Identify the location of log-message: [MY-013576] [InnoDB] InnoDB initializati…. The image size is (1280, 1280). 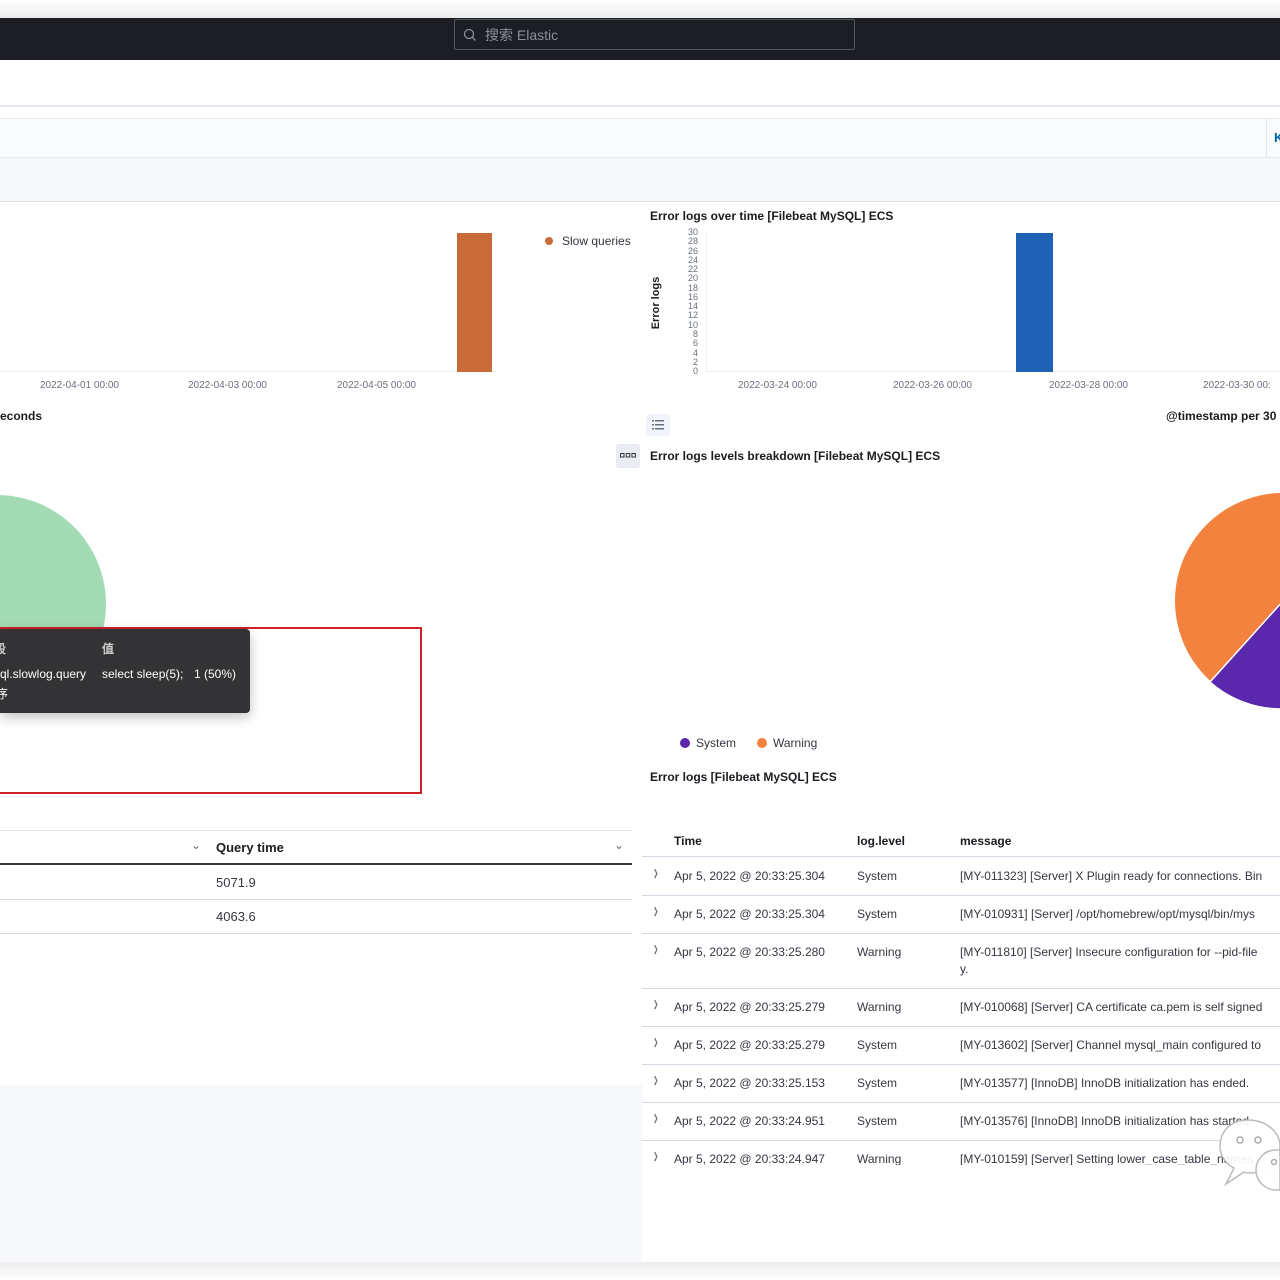
(1106, 1121).